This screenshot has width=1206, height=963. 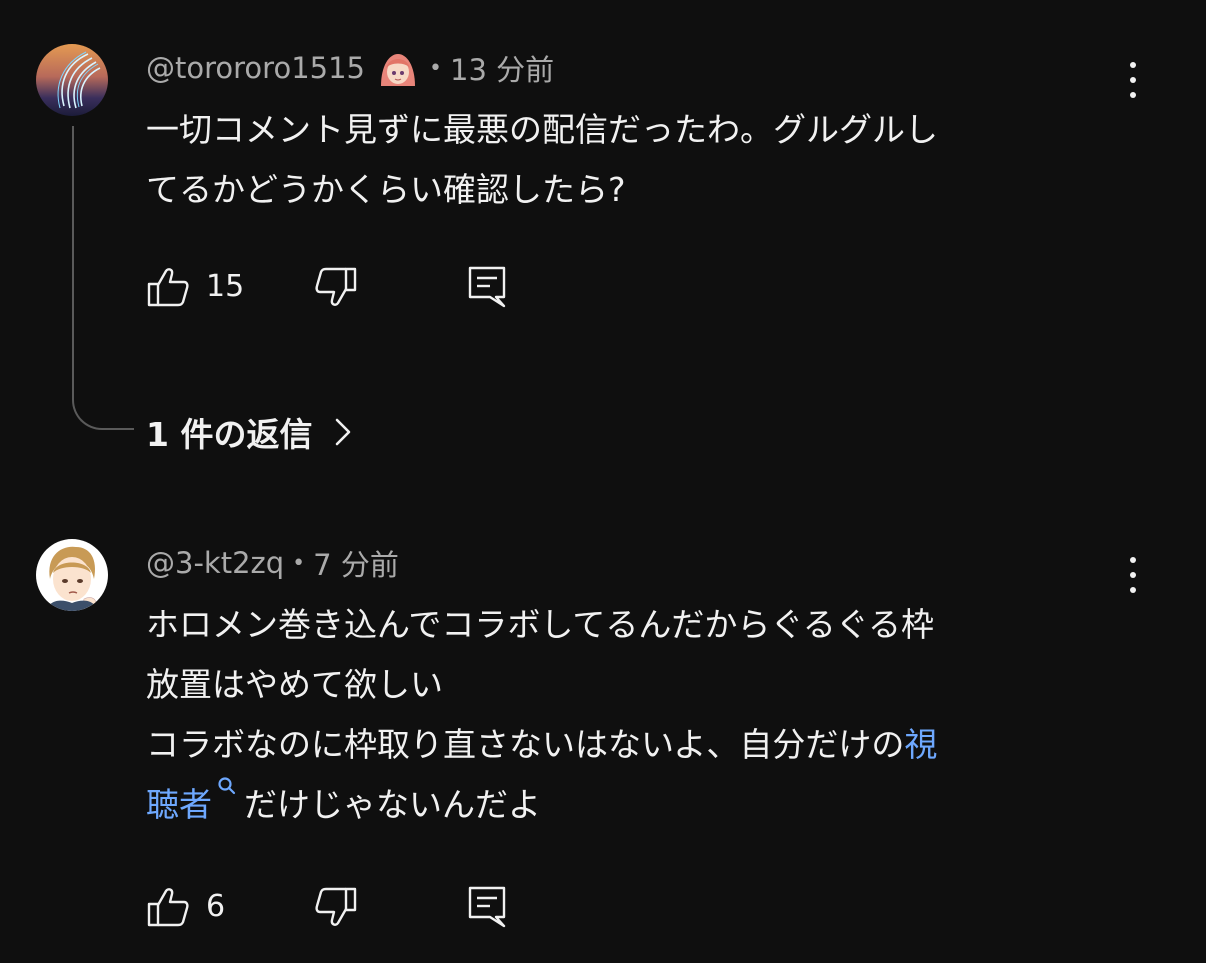 What do you see at coordinates (103, 278) in the screenshot?
I see `reply-thread-line` at bounding box center [103, 278].